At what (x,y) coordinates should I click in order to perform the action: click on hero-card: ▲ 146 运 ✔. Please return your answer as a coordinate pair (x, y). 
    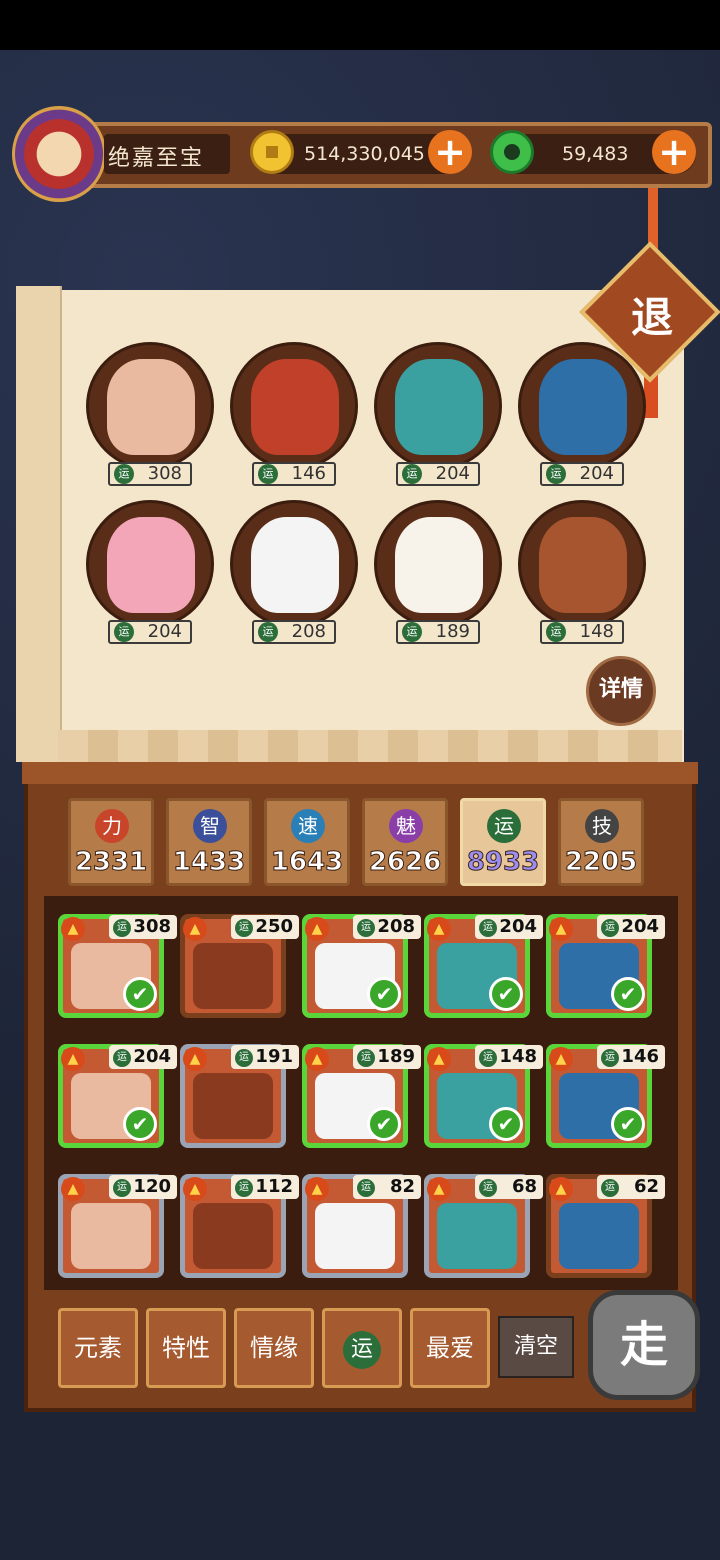
    Looking at the image, I should click on (605, 1096).